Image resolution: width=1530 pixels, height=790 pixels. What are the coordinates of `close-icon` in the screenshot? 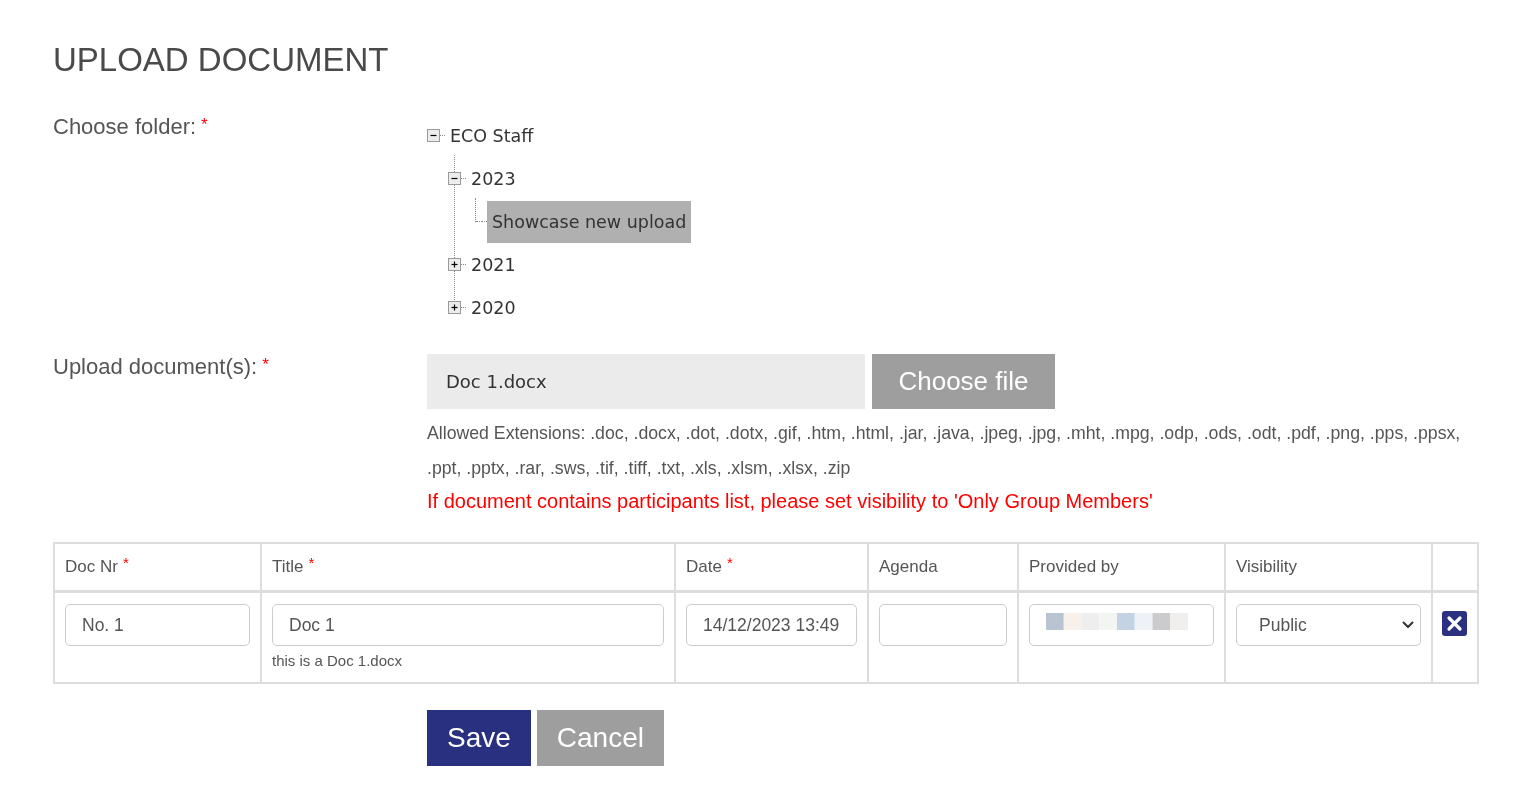 It's located at (1454, 623).